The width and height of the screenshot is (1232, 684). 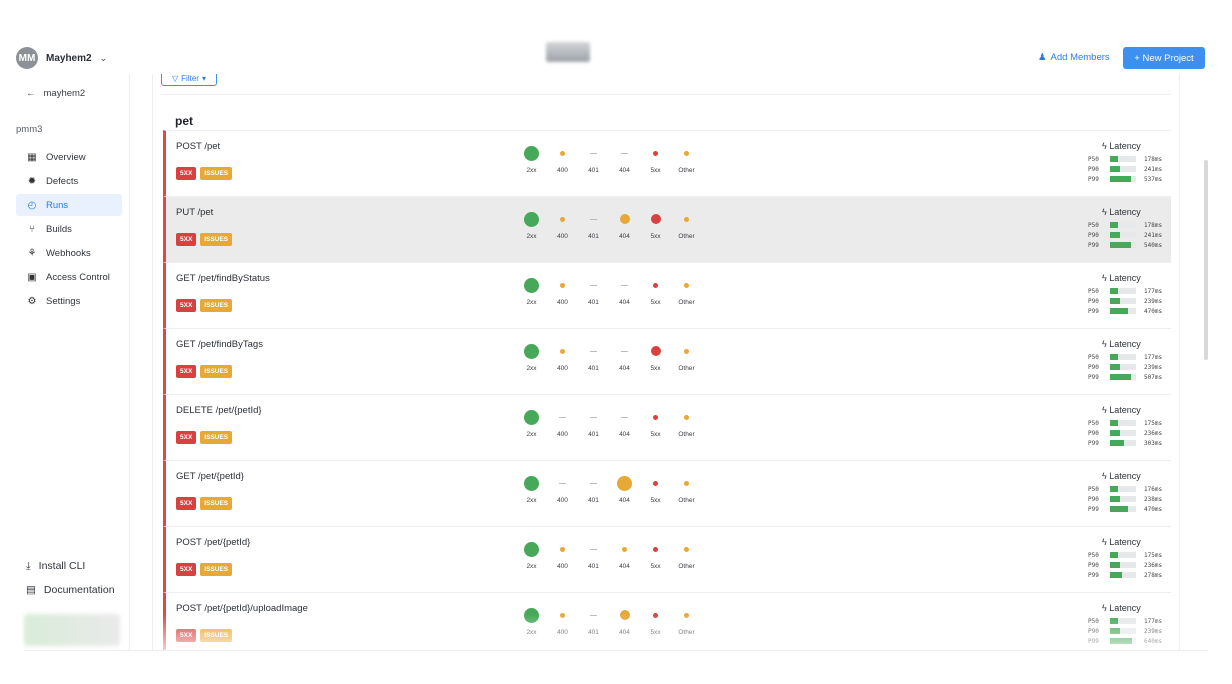 I want to click on chevron-down-icon: ⌄, so click(x=104, y=58).